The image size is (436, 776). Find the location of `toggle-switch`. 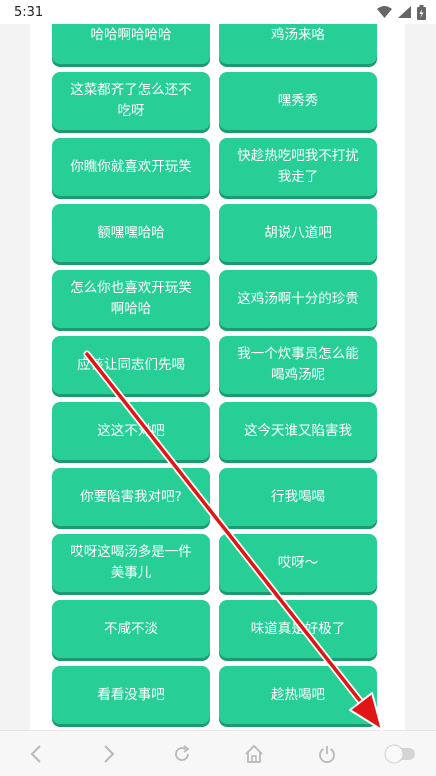

toggle-switch is located at coordinates (400, 754).